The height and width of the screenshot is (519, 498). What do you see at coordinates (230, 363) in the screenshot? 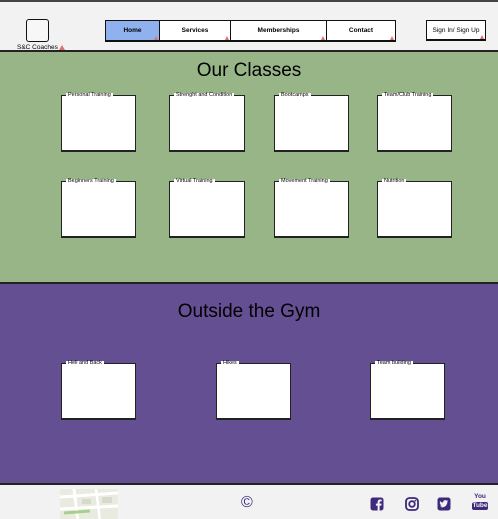
I see `outside-card-label: Hikes` at bounding box center [230, 363].